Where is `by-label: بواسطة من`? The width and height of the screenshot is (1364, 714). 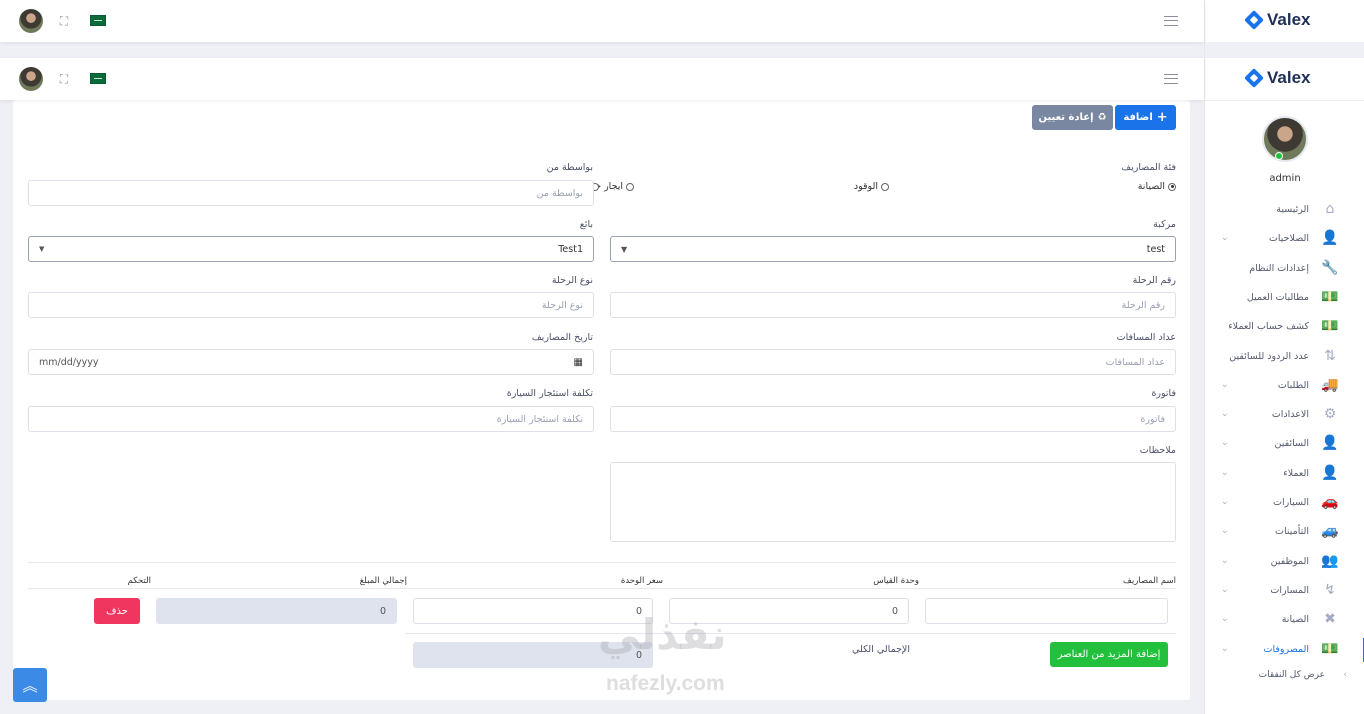 by-label: بواسطة من is located at coordinates (569, 167).